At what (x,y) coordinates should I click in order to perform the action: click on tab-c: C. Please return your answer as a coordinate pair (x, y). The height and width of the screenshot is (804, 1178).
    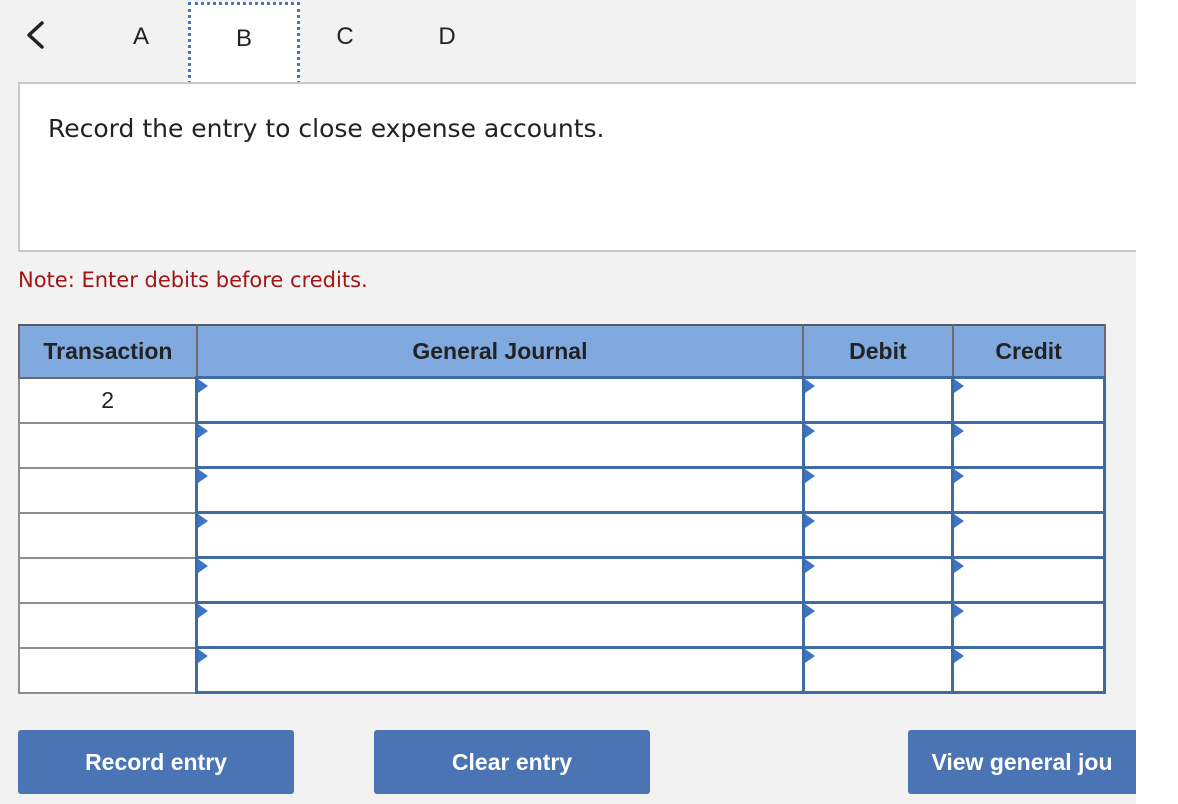
    Looking at the image, I should click on (345, 37).